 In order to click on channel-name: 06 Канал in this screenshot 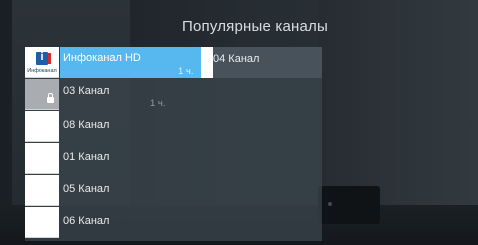, I will do `click(86, 221)`.